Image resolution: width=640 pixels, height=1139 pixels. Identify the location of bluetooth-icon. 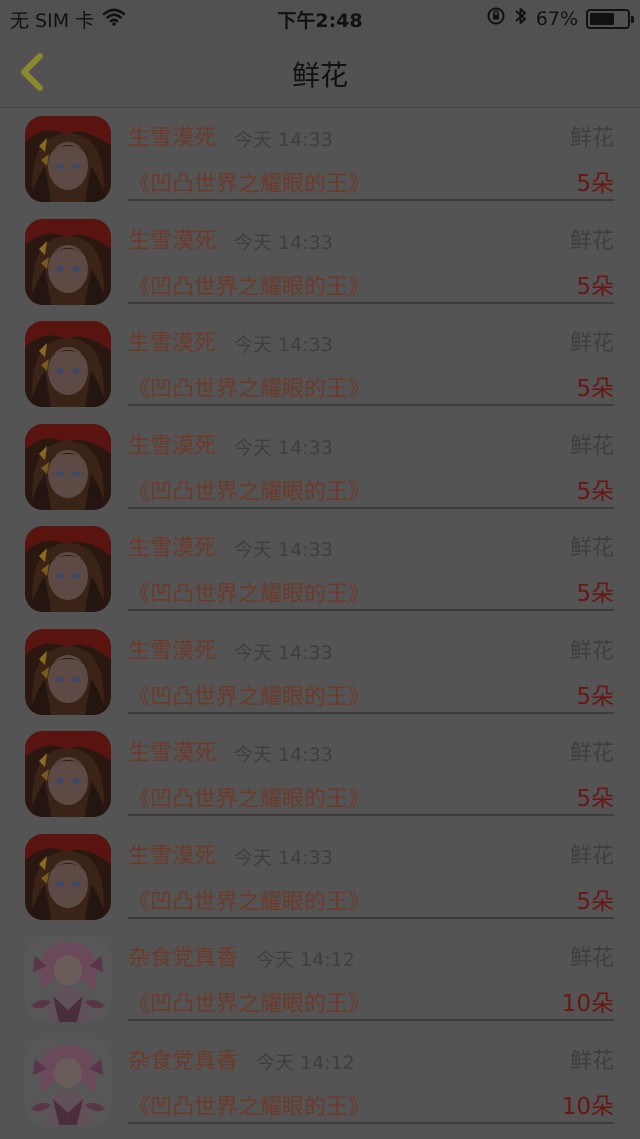
(521, 18).